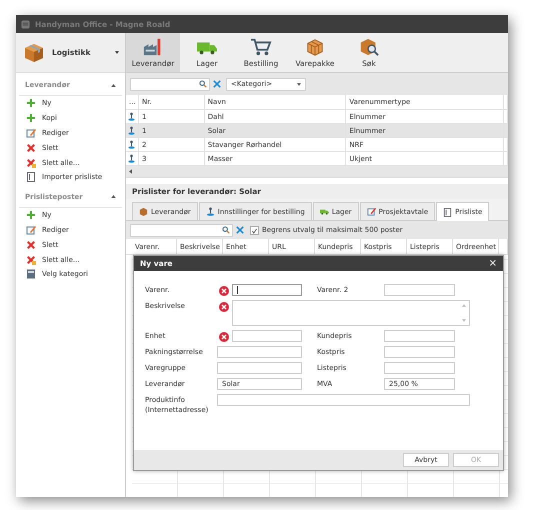  I want to click on cart-icon, so click(261, 47).